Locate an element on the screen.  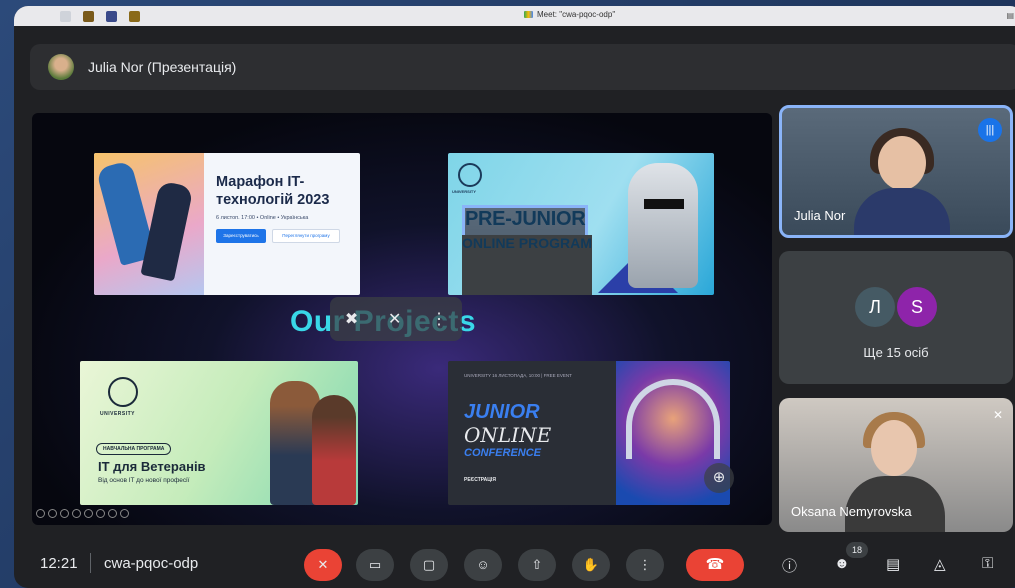
junior-online: ONLINE is located at coordinates (508, 435).